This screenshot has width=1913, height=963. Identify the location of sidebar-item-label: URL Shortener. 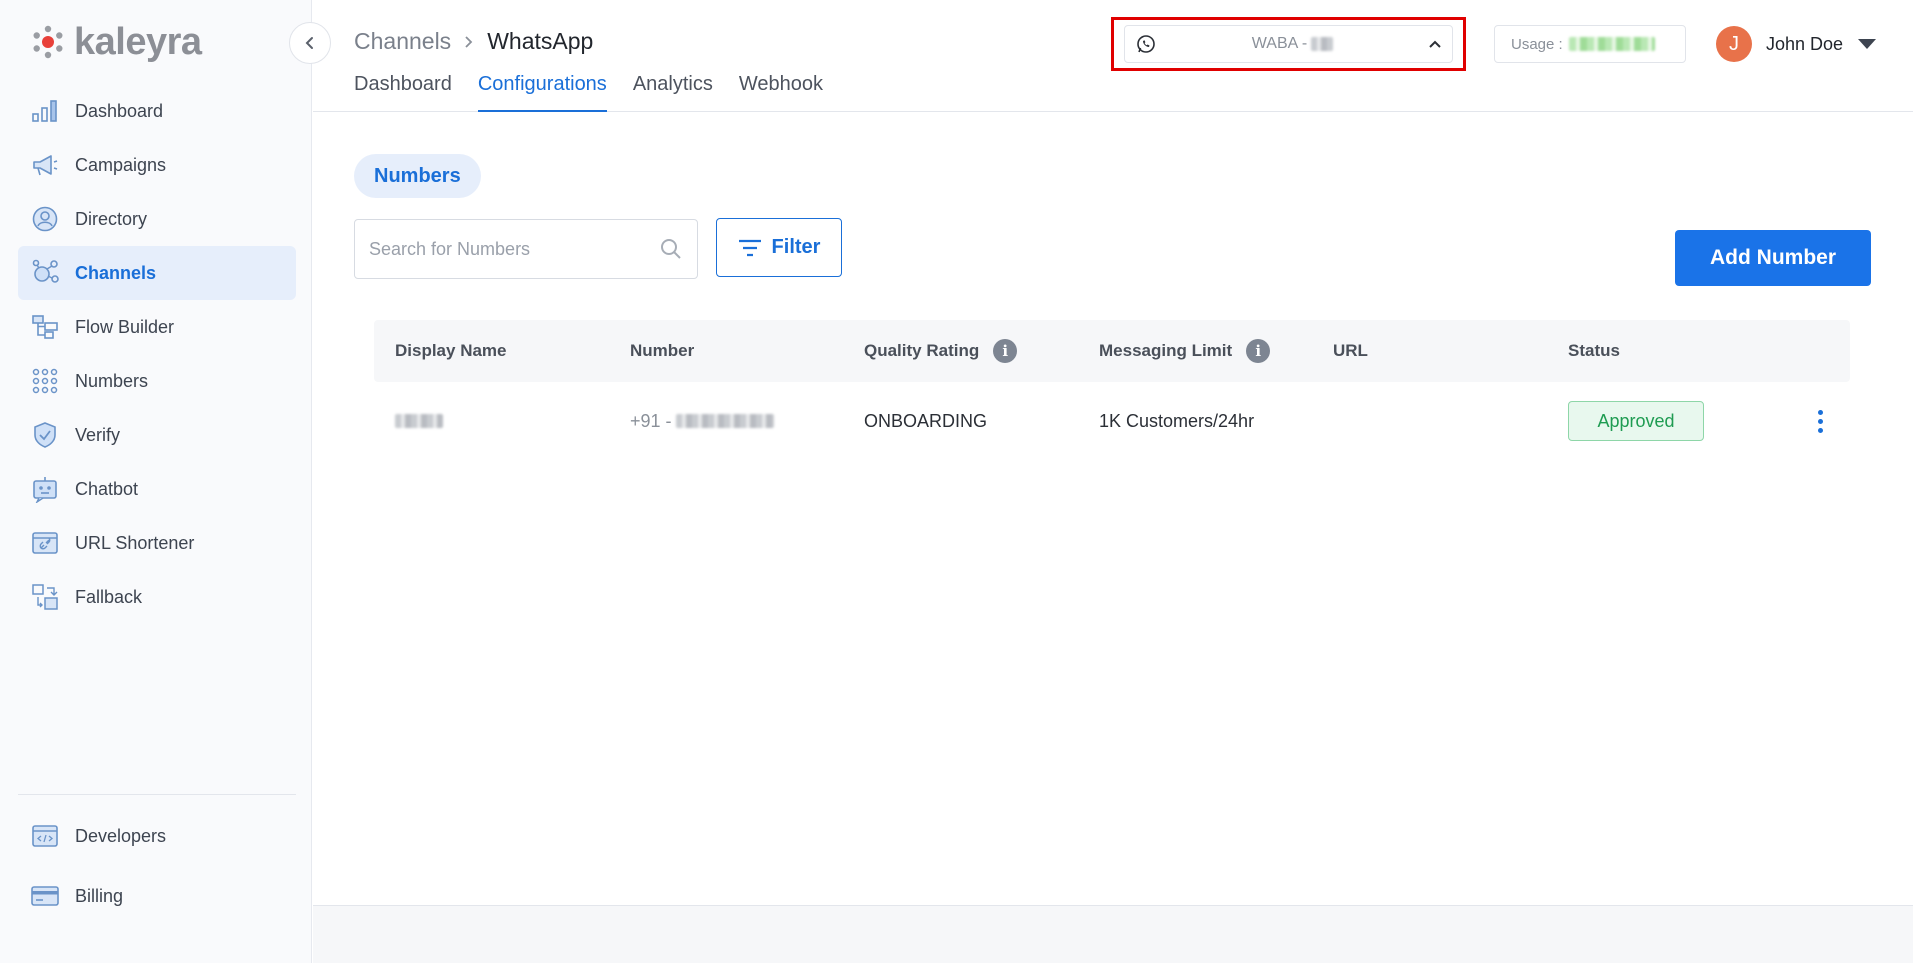
(135, 542).